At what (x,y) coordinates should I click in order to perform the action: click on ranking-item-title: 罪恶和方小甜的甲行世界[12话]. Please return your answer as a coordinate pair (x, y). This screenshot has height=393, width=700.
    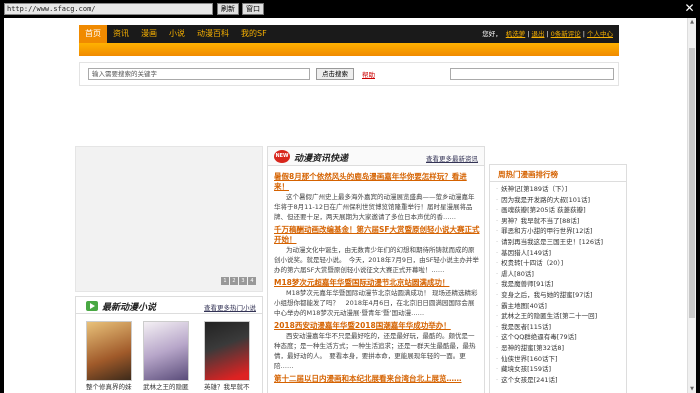
    Looking at the image, I should click on (546, 231).